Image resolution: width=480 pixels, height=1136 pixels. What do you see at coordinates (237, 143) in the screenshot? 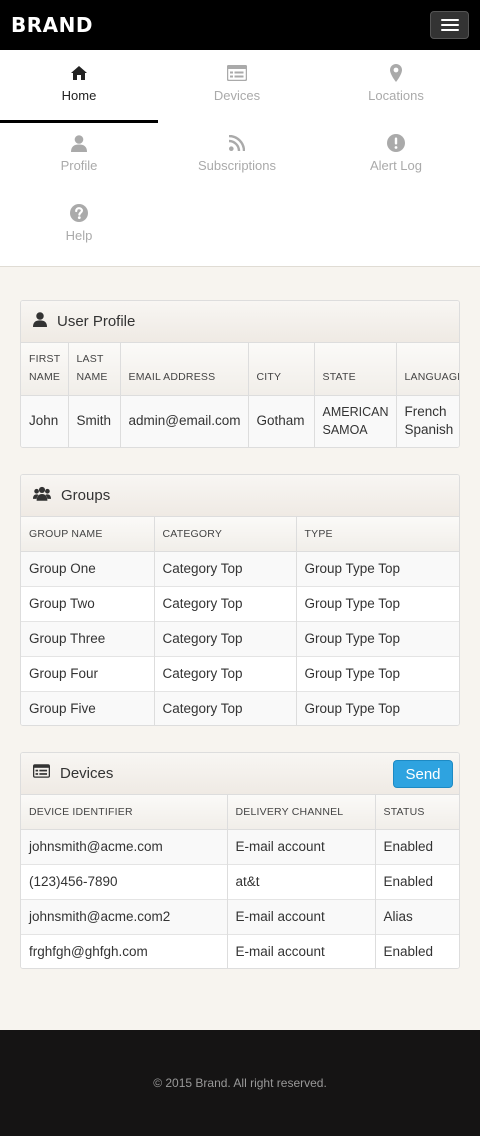
I see `rss-icon` at bounding box center [237, 143].